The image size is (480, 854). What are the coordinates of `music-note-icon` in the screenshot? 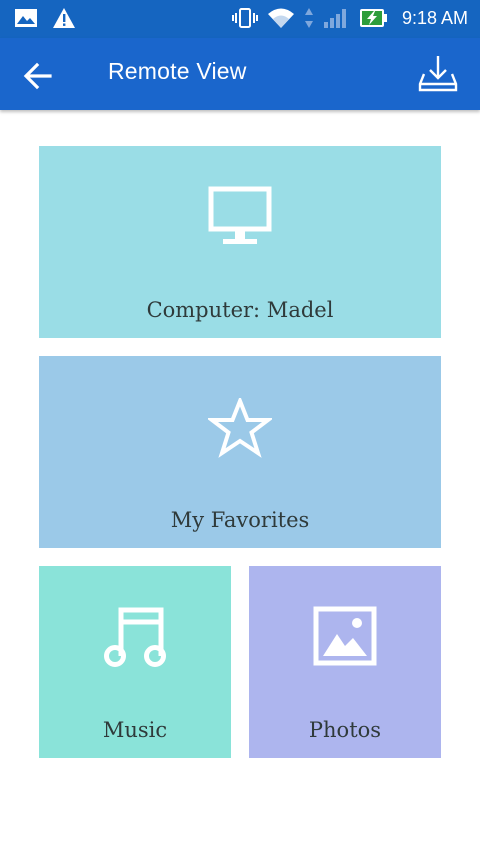 It's located at (135, 637).